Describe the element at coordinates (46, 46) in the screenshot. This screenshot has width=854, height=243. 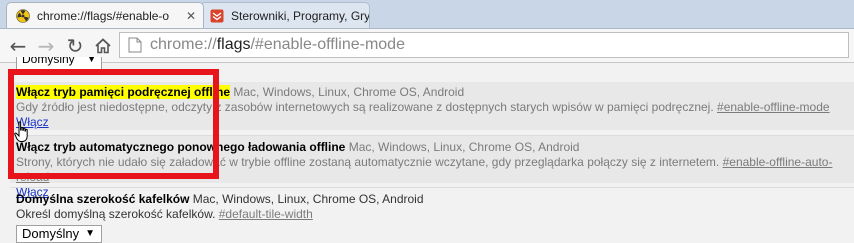
I see `forward-arrow-icon: →` at that location.